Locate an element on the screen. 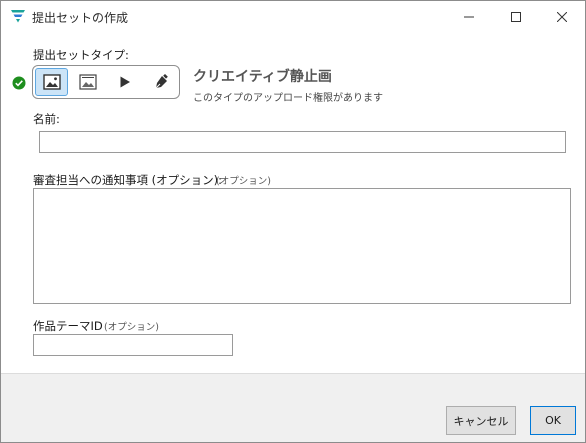 The width and height of the screenshot is (586, 443). type-still-image-button is located at coordinates (51, 82).